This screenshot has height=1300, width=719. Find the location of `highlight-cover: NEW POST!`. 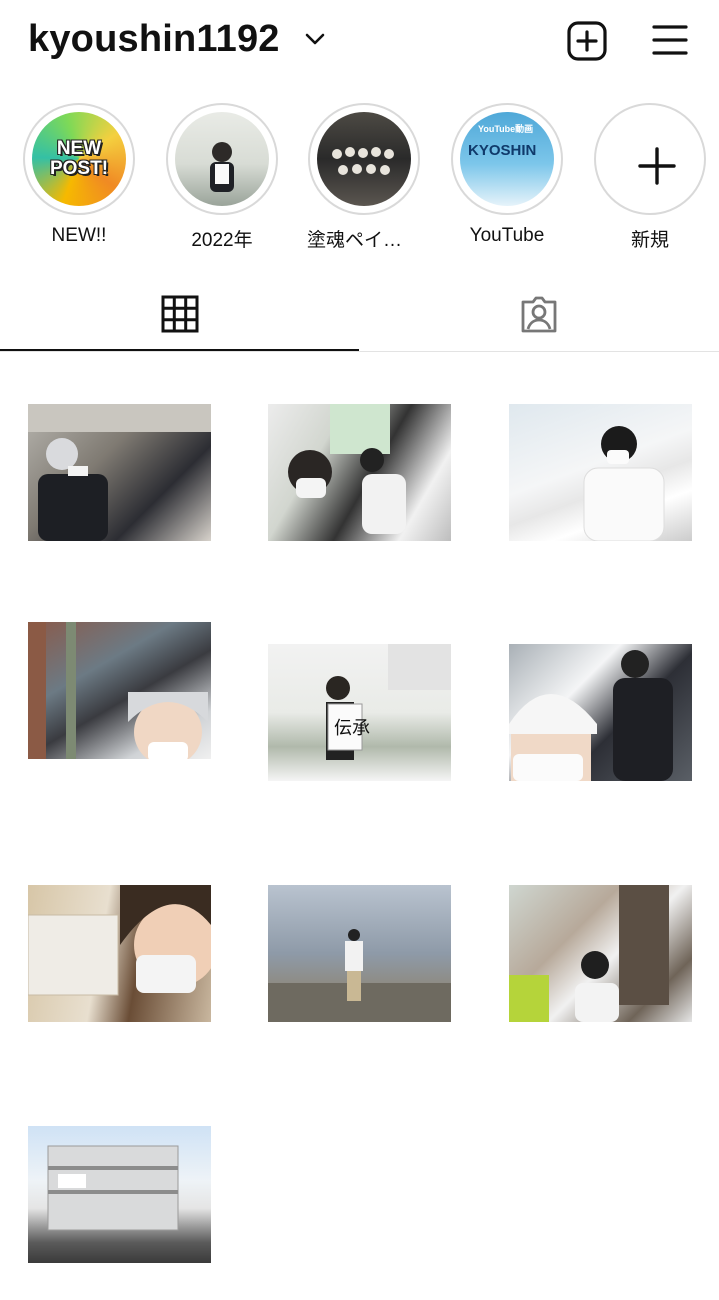

highlight-cover: NEW POST! is located at coordinates (79, 159).